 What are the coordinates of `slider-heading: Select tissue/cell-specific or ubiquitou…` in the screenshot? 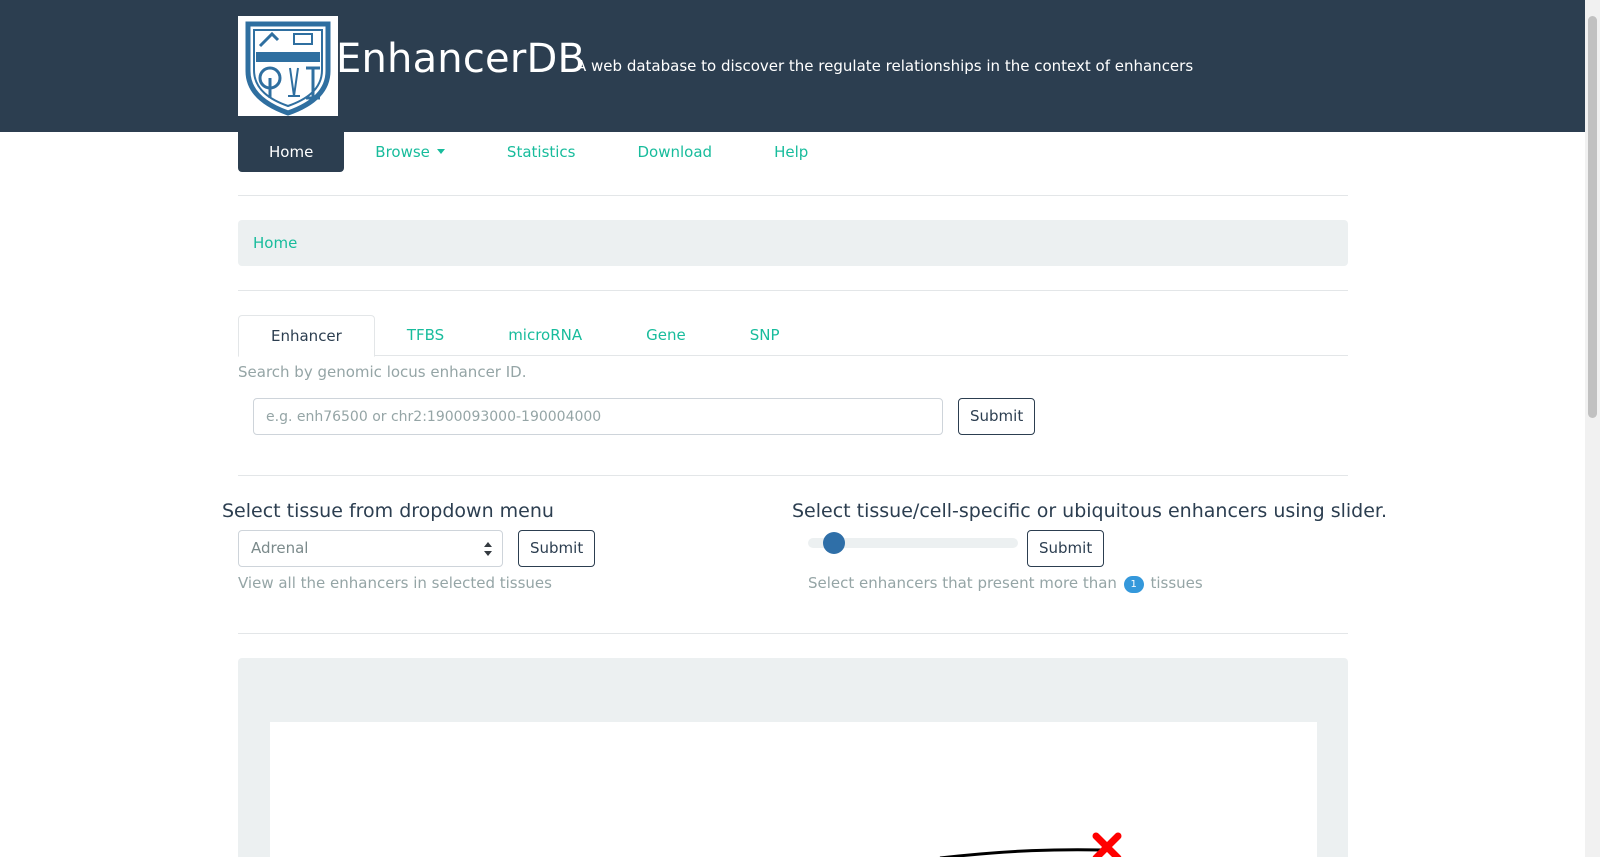 It's located at (1090, 511).